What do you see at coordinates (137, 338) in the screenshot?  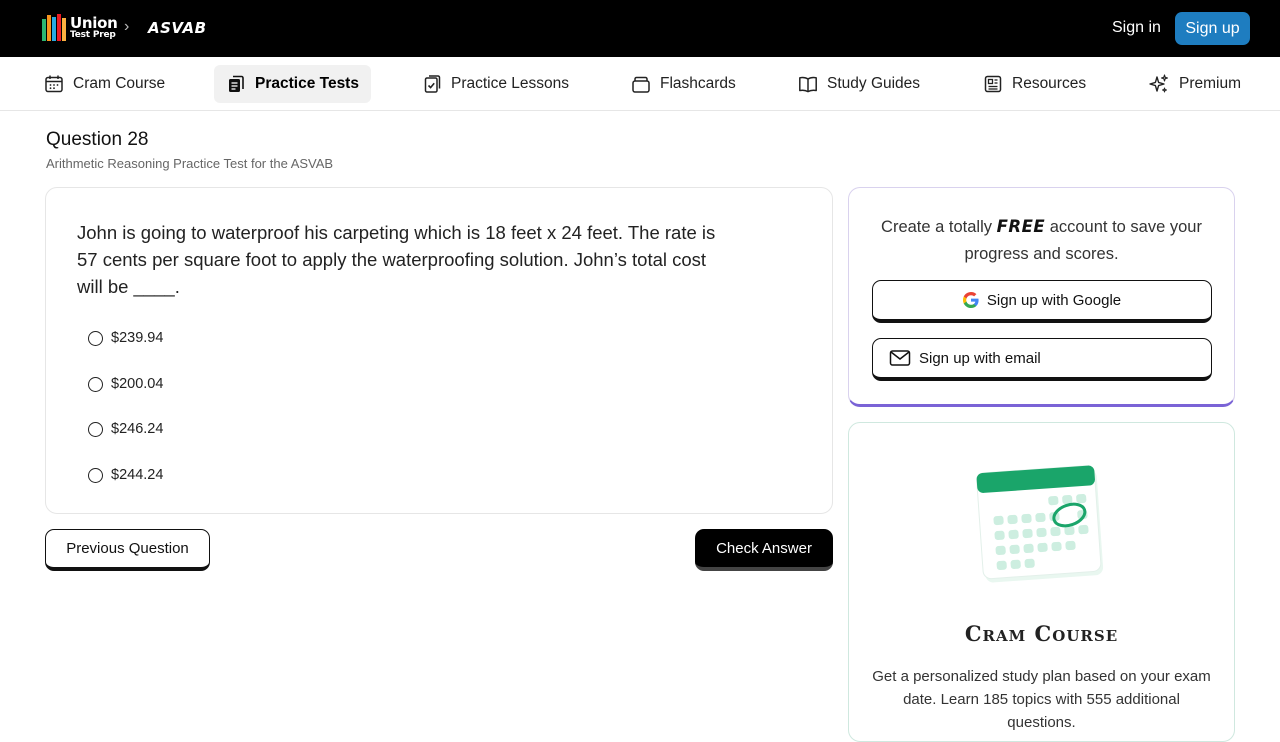 I see `answer-label: $239.94` at bounding box center [137, 338].